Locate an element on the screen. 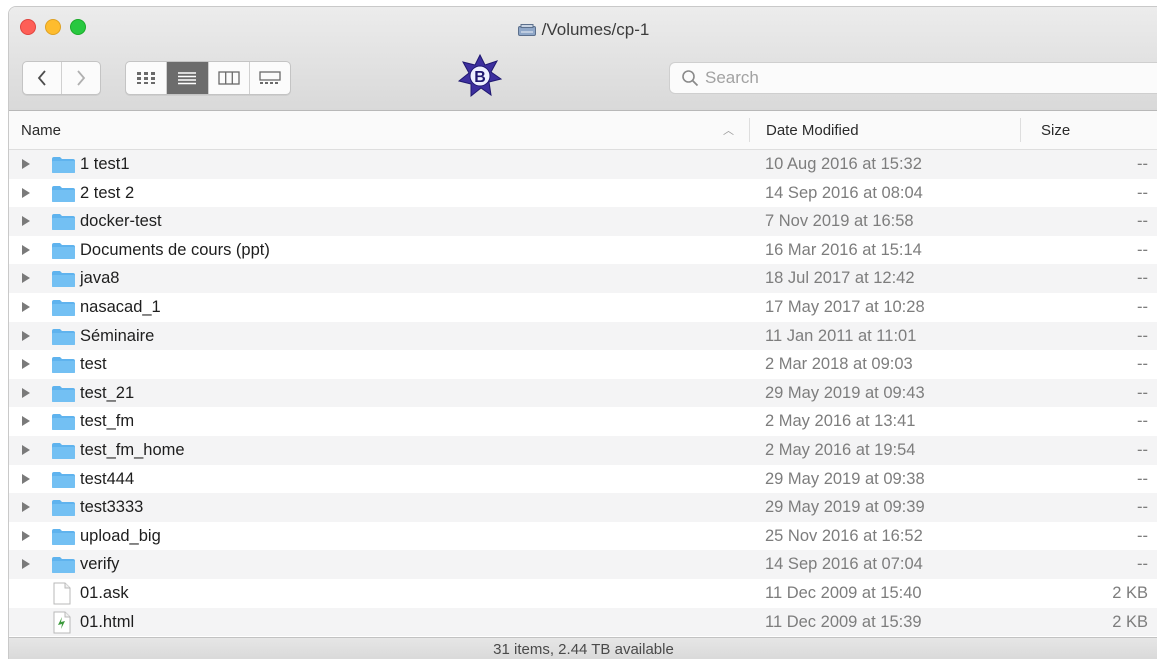 The image size is (1157, 659). folder-row: test444 29 May 2019 at 09:38 -- is located at coordinates (583, 479).